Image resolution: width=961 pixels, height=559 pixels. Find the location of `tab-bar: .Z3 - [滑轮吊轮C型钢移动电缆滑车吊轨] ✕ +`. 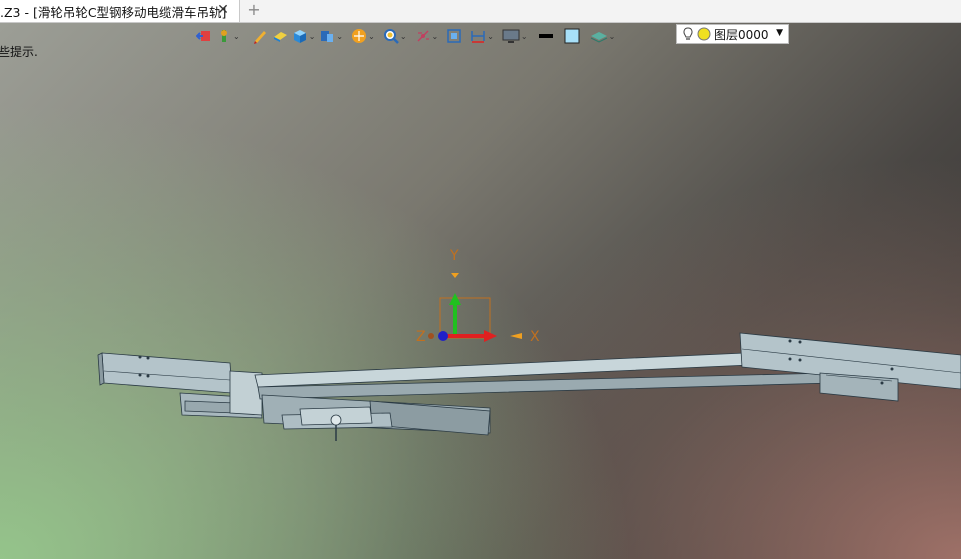

tab-bar: .Z3 - [滑轮吊轮C型钢移动电缆滑车吊轨] ✕ + is located at coordinates (480, 11).